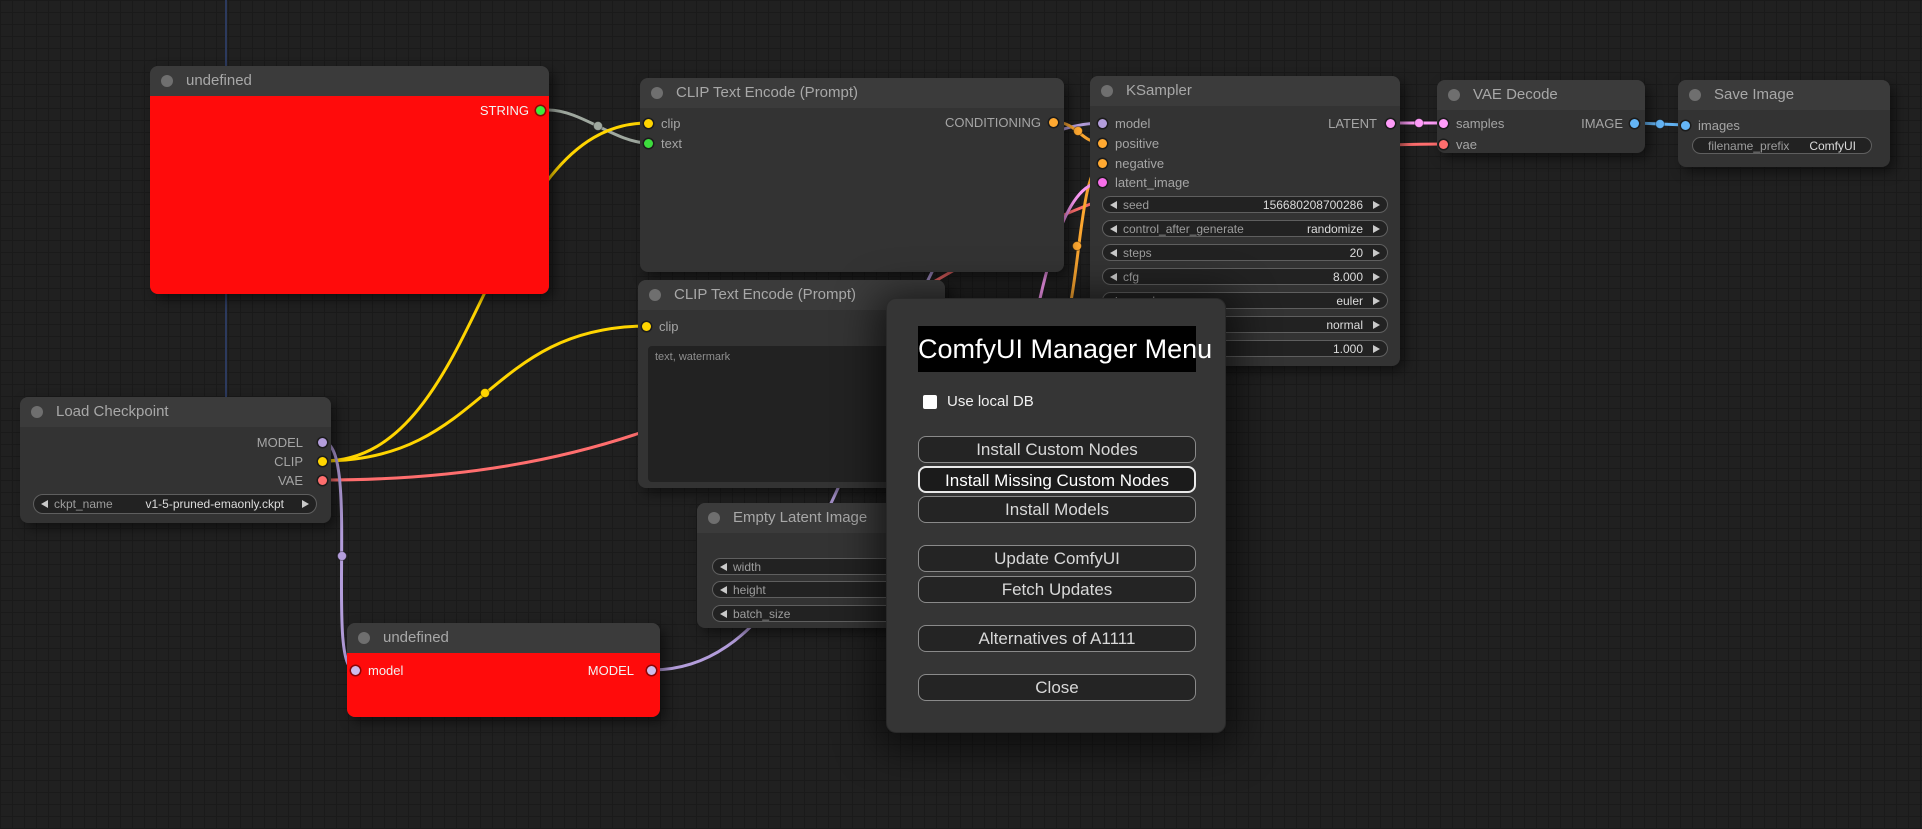  I want to click on output-slot-string, so click(540, 110).